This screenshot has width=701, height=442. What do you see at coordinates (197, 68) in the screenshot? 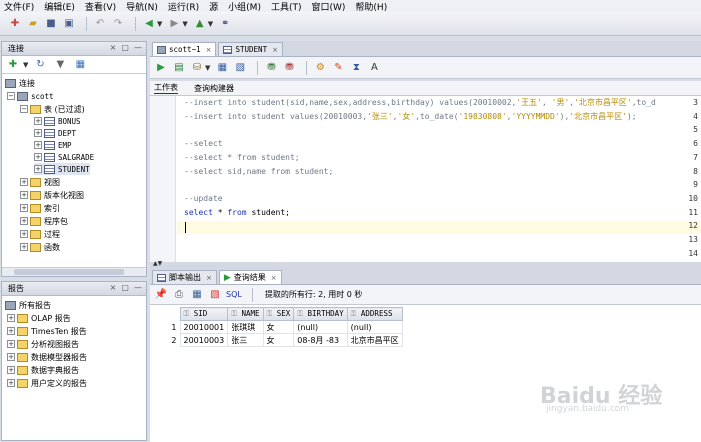
I see `commit-icon: ⛁` at bounding box center [197, 68].